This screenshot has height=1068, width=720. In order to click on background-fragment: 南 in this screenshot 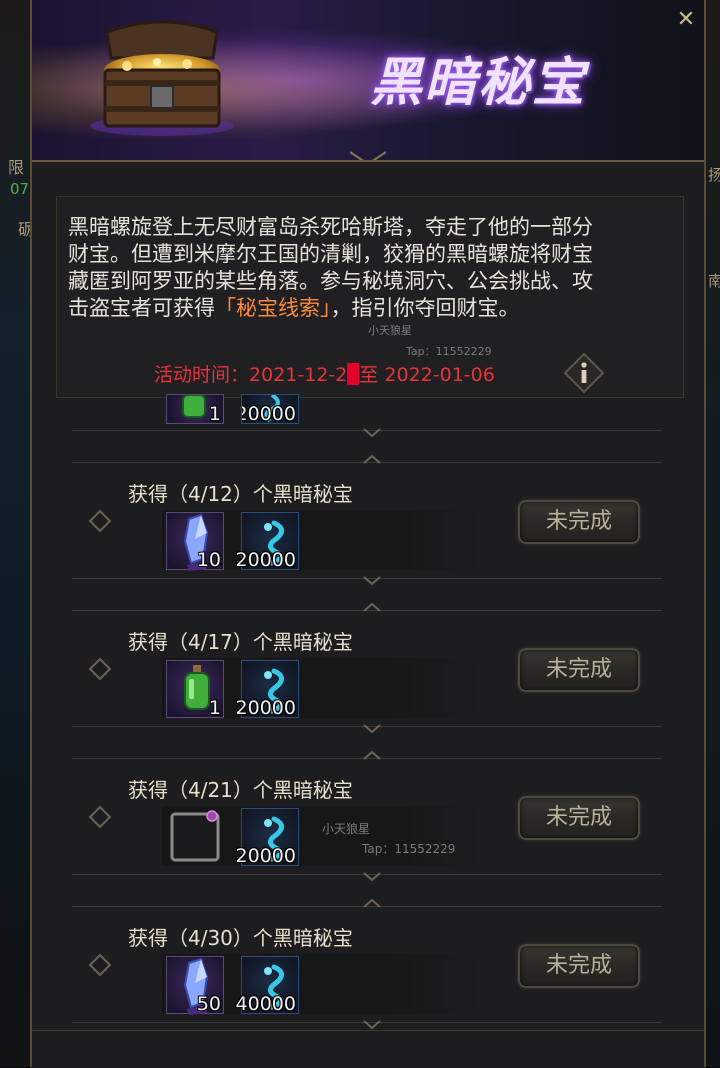, I will do `click(714, 281)`.